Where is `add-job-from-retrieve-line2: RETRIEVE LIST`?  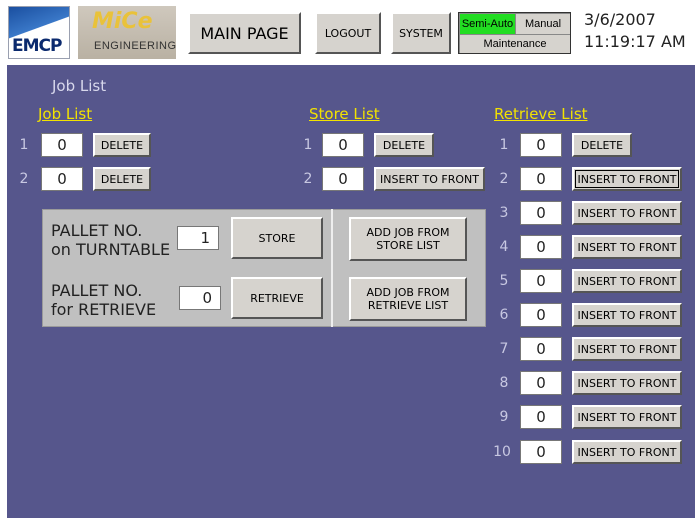 add-job-from-retrieve-line2: RETRIEVE LIST is located at coordinates (408, 305).